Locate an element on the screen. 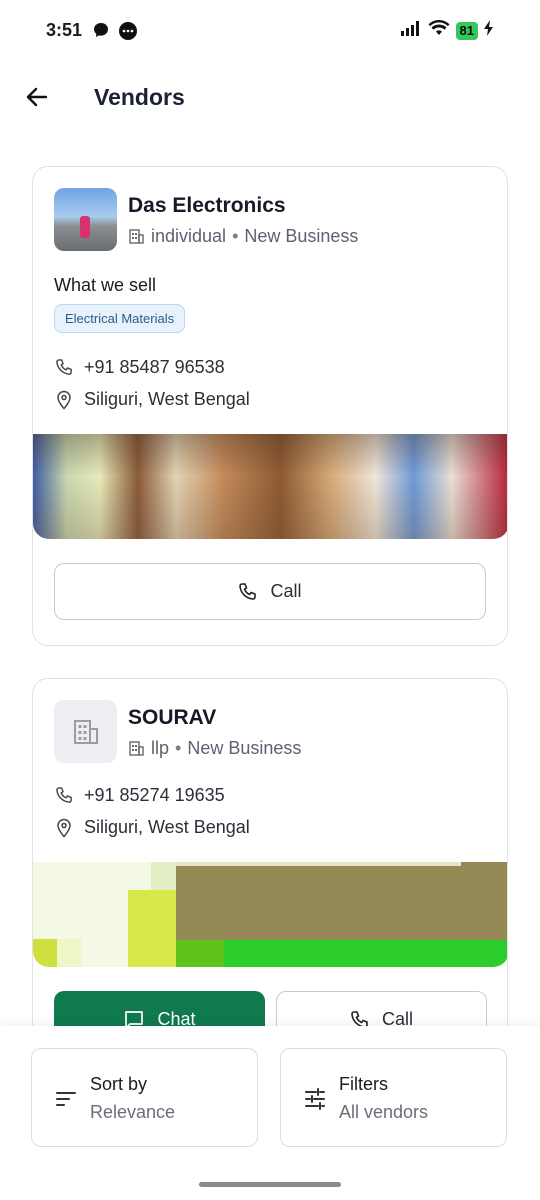 This screenshot has width=540, height=1200. sort-icon is located at coordinates (66, 1099).